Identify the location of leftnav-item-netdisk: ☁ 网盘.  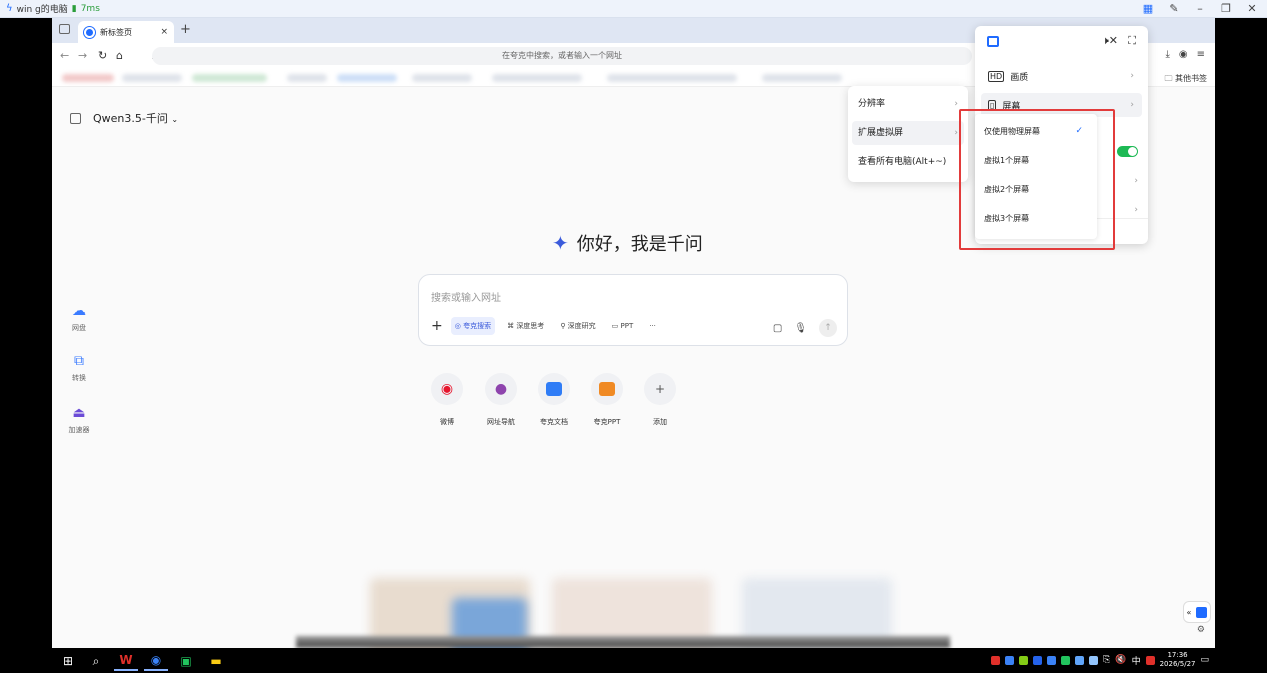
(79, 318).